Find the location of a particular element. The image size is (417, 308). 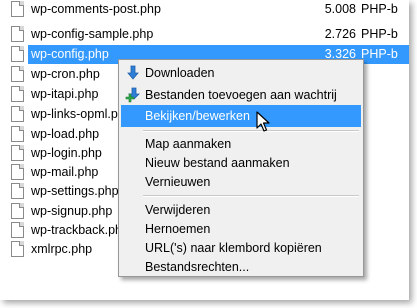

file-name: wp-trackback.php is located at coordinates (80, 230).